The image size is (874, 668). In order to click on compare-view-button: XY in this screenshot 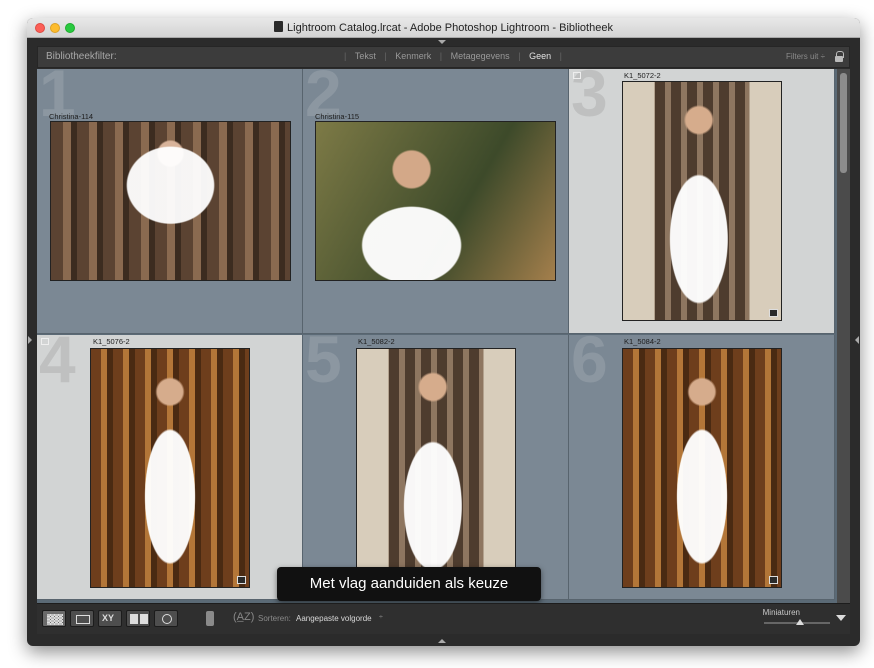, I will do `click(110, 618)`.